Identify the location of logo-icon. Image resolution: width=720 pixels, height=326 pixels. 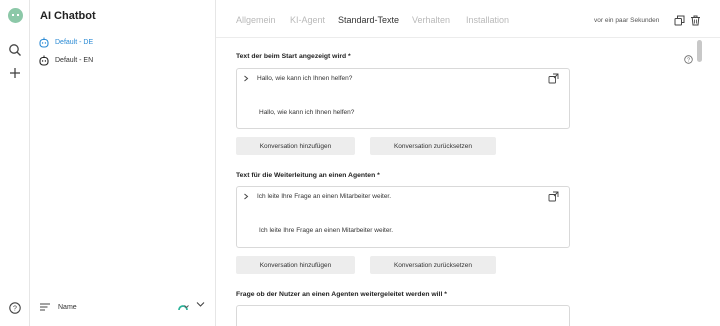
(15, 15).